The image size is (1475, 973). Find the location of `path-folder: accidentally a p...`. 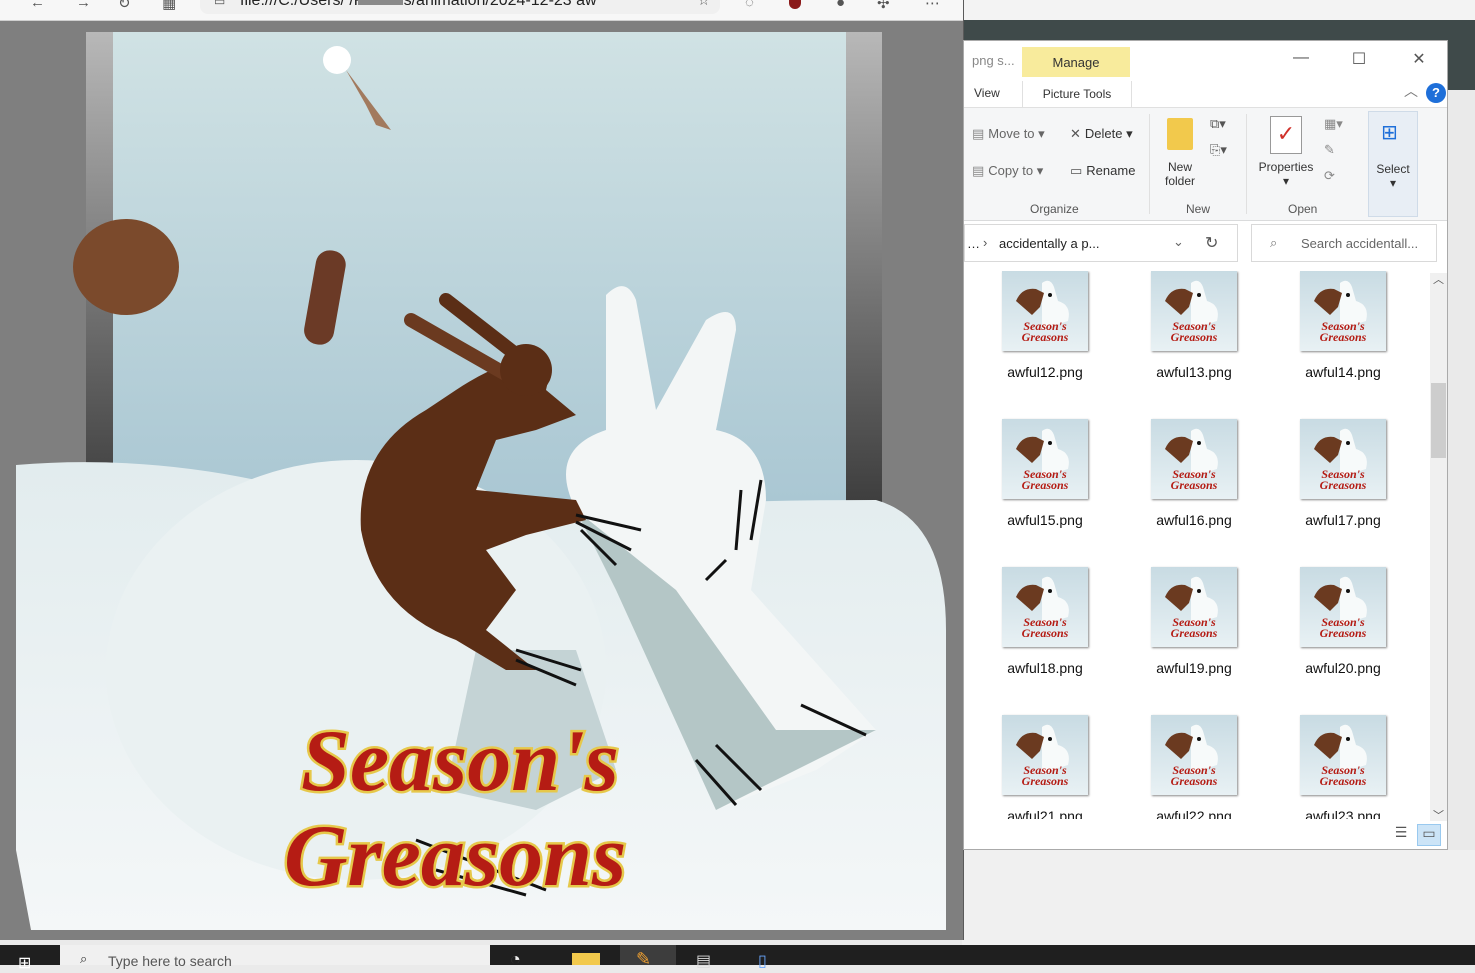

path-folder: accidentally a p... is located at coordinates (1049, 243).